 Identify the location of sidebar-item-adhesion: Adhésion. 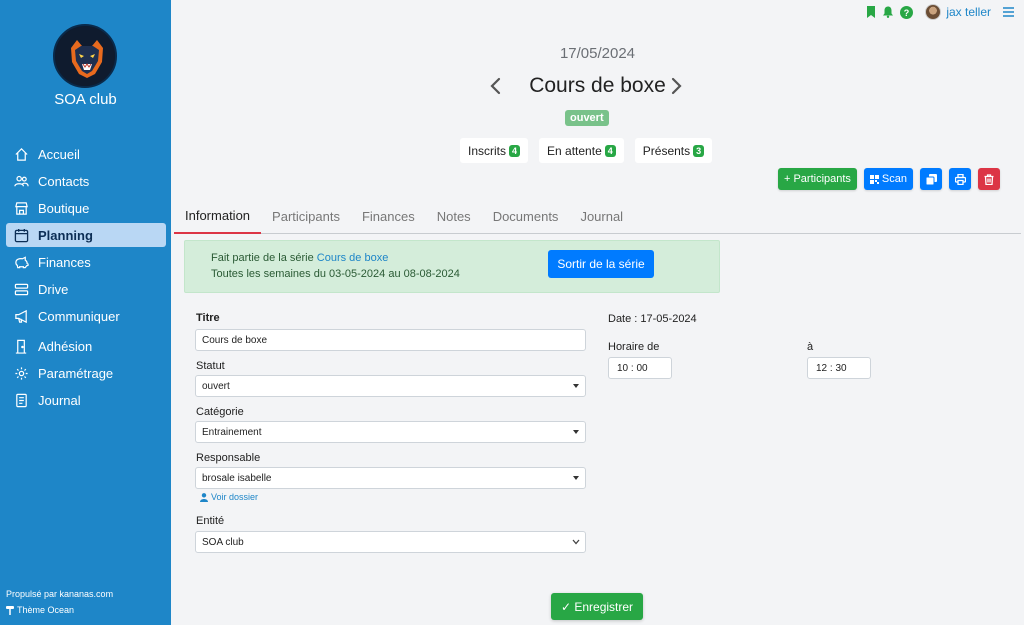
(86, 346).